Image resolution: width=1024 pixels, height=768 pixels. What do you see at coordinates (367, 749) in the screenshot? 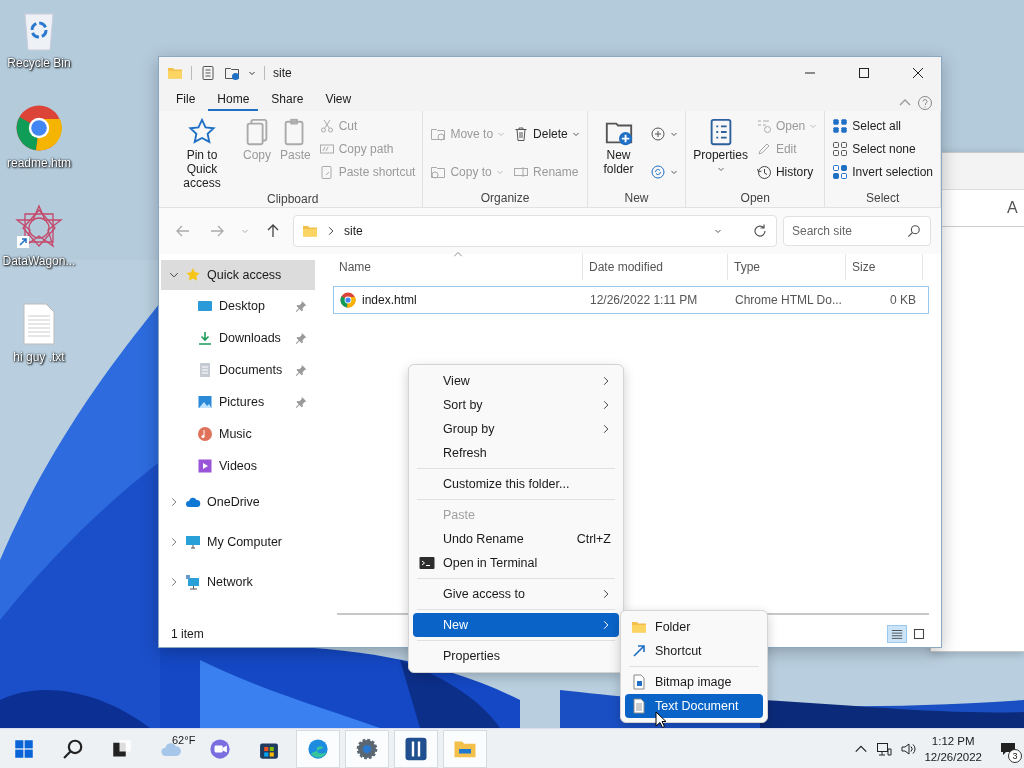
I see `settings-icon` at bounding box center [367, 749].